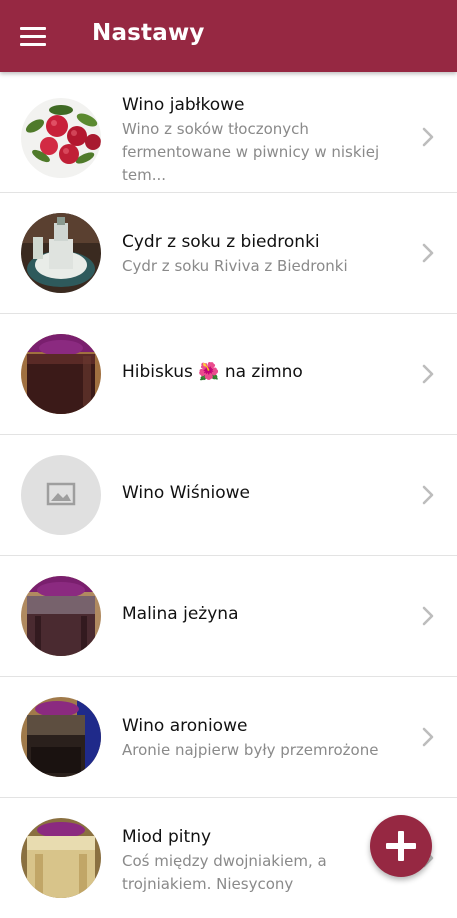 The height and width of the screenshot is (918, 457). Describe the element at coordinates (209, 372) in the screenshot. I see `hibiscus-emoji: 🌺` at that location.